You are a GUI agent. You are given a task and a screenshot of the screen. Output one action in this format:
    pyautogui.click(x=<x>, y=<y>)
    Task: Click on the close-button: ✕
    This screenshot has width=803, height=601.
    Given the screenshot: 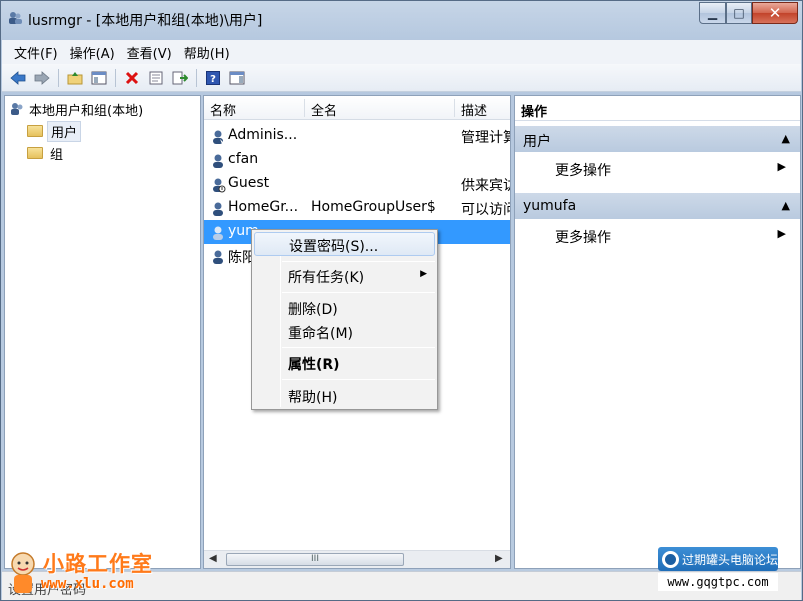 What is the action you would take?
    pyautogui.click(x=775, y=13)
    